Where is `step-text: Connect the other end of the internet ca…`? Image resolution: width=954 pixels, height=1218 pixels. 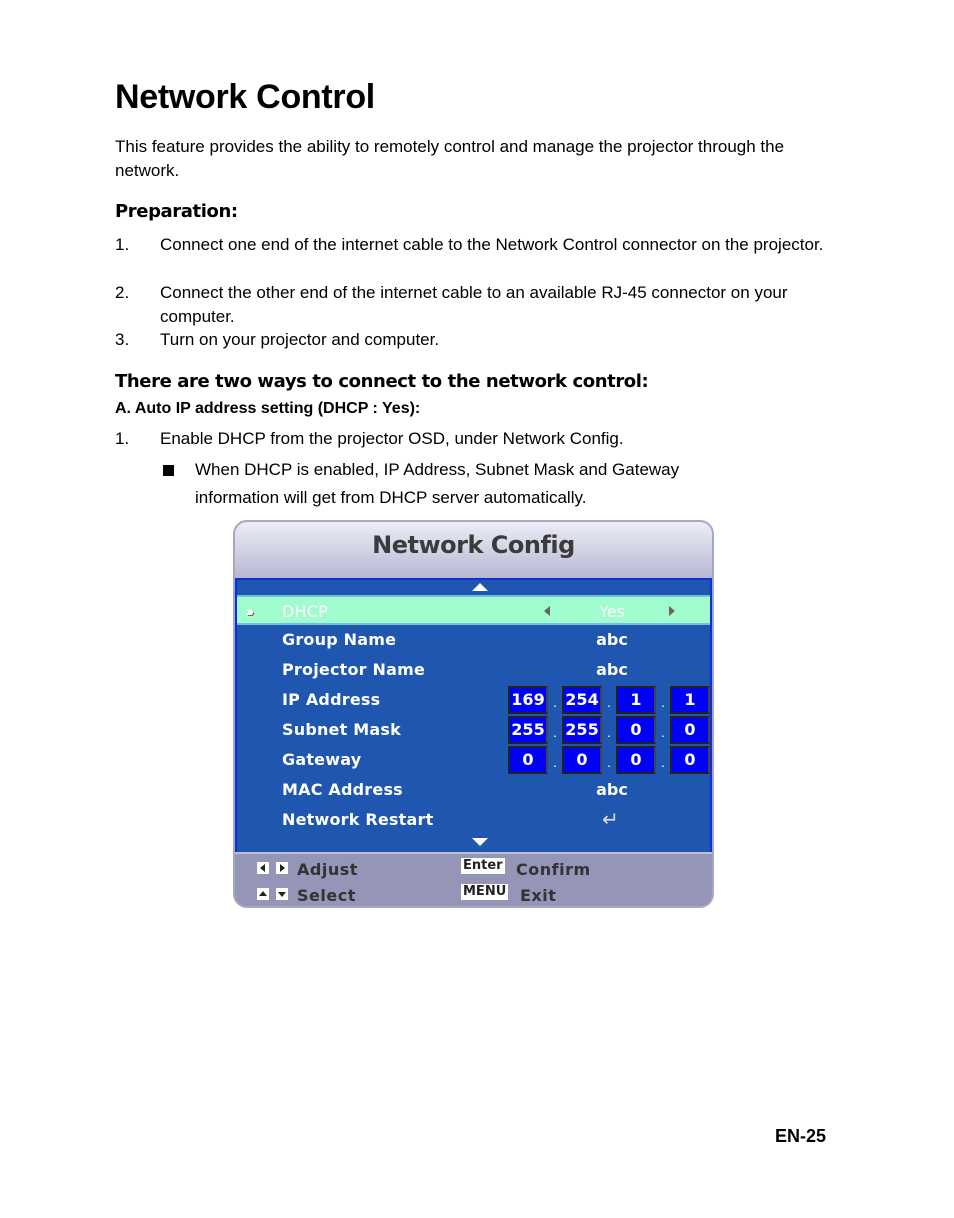
step-text: Connect the other end of the internet ca… is located at coordinates (474, 304).